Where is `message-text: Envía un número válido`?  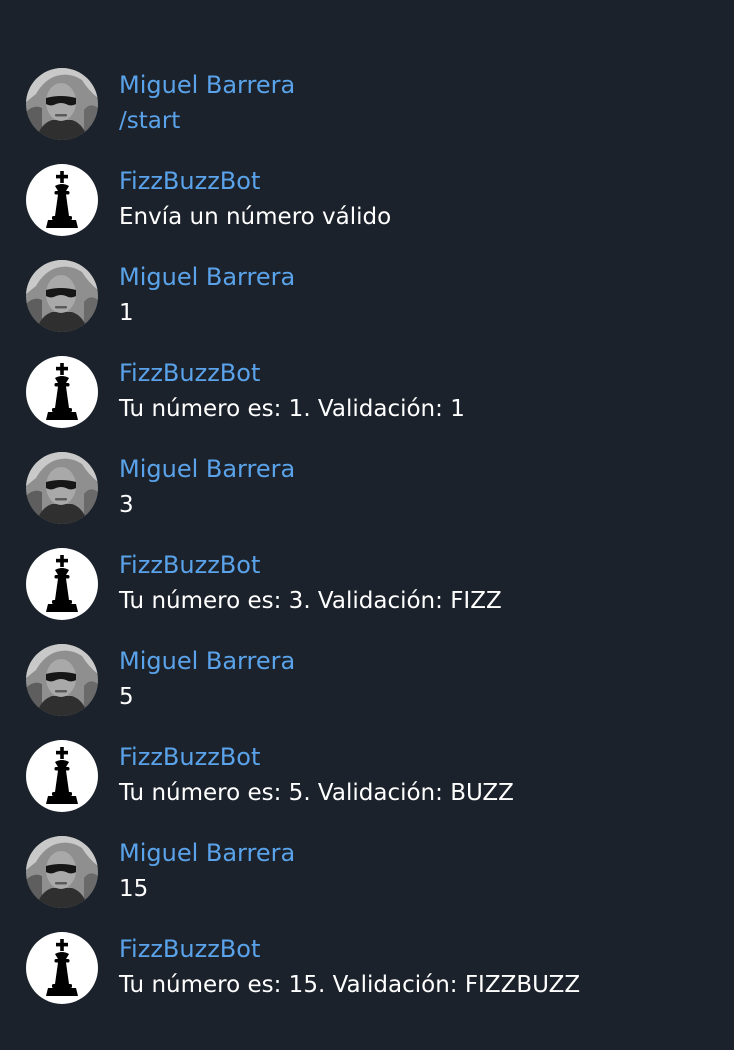 message-text: Envía un número válido is located at coordinates (255, 217).